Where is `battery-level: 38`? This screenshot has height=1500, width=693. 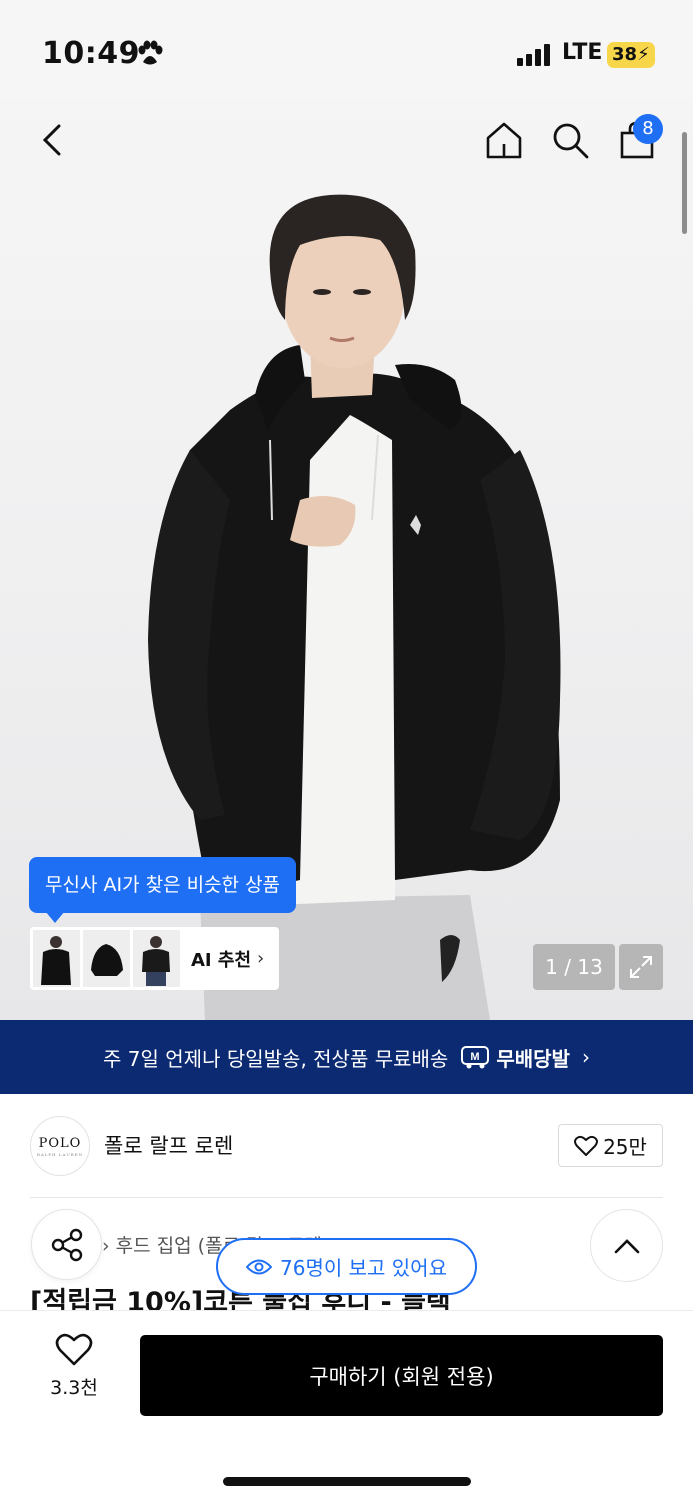
battery-level: 38 is located at coordinates (625, 54).